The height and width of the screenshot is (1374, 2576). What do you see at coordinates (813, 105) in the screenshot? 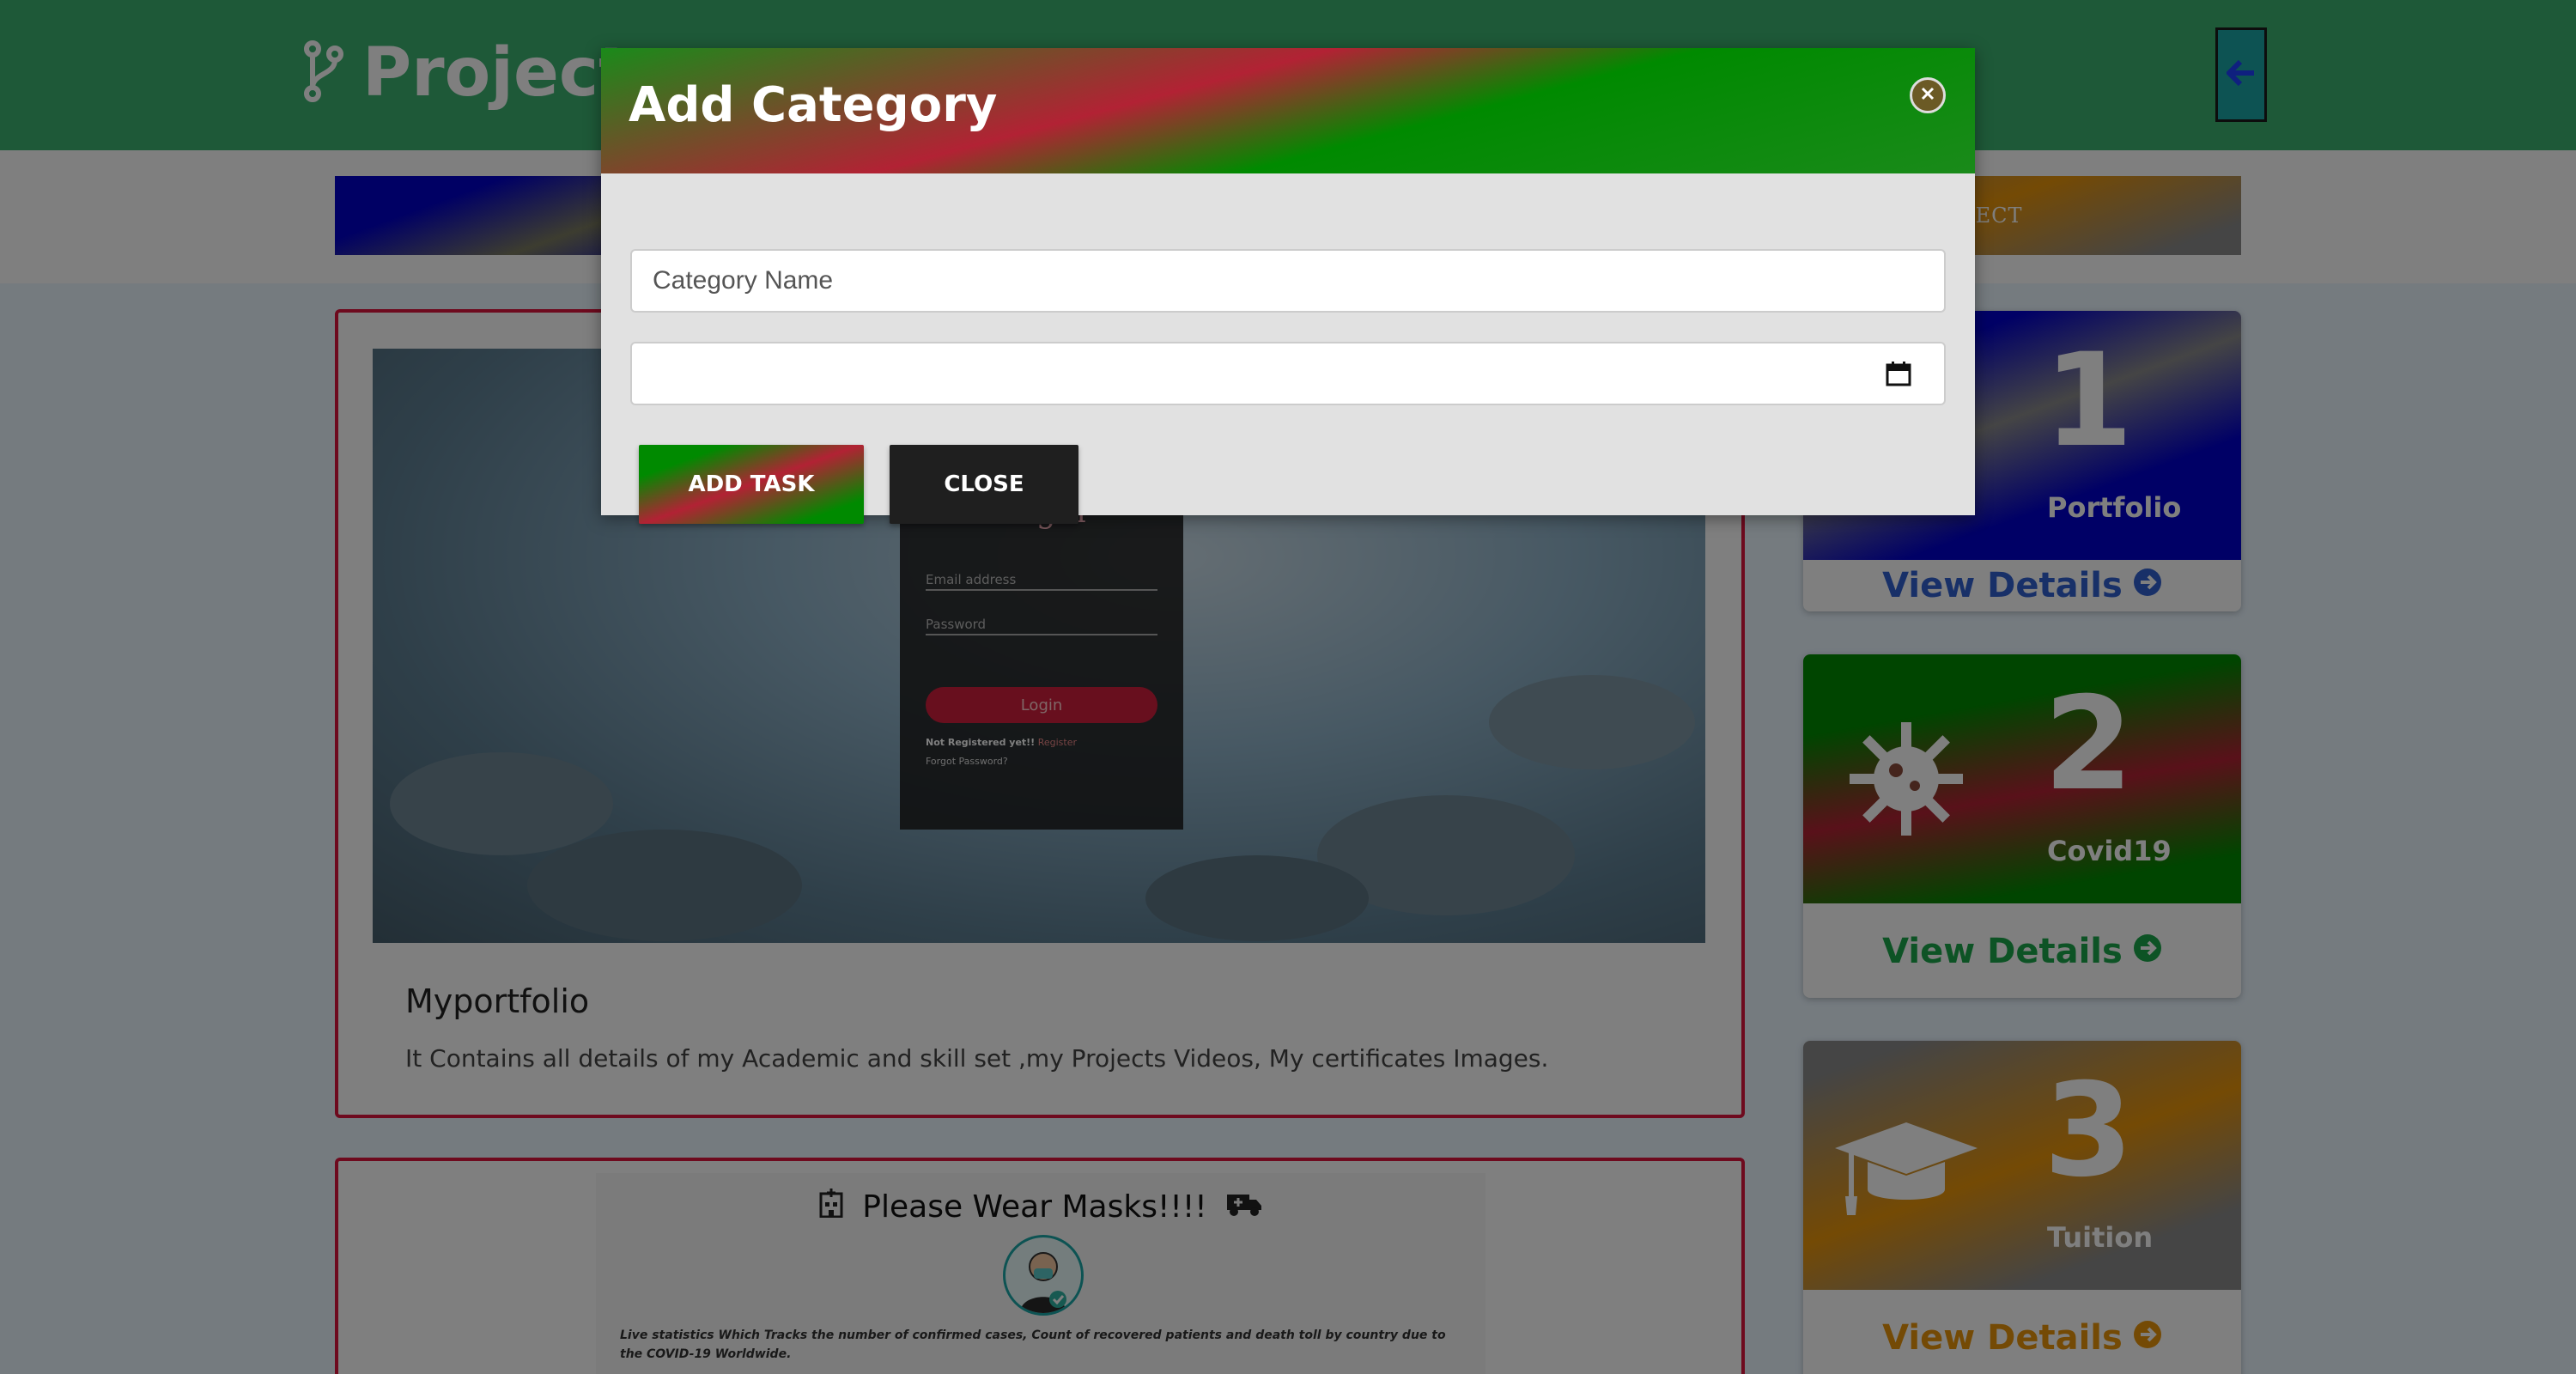
I see `modal-title: Add Category` at bounding box center [813, 105].